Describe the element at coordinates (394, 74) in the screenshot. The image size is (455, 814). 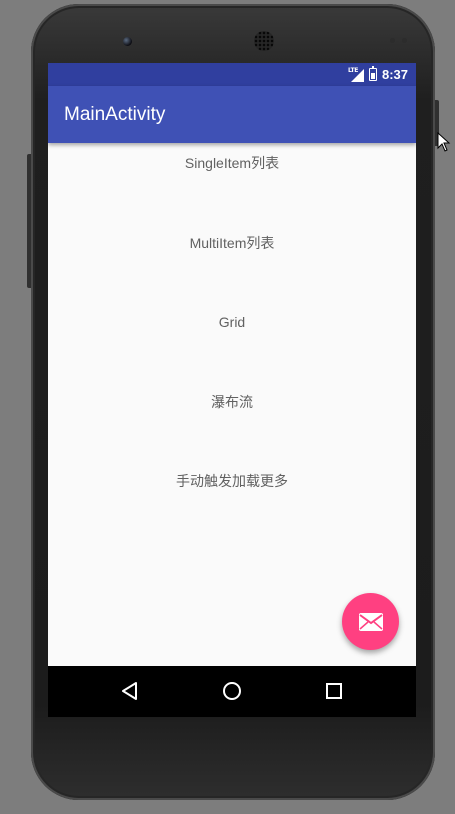
I see `status-time: 8:37` at that location.